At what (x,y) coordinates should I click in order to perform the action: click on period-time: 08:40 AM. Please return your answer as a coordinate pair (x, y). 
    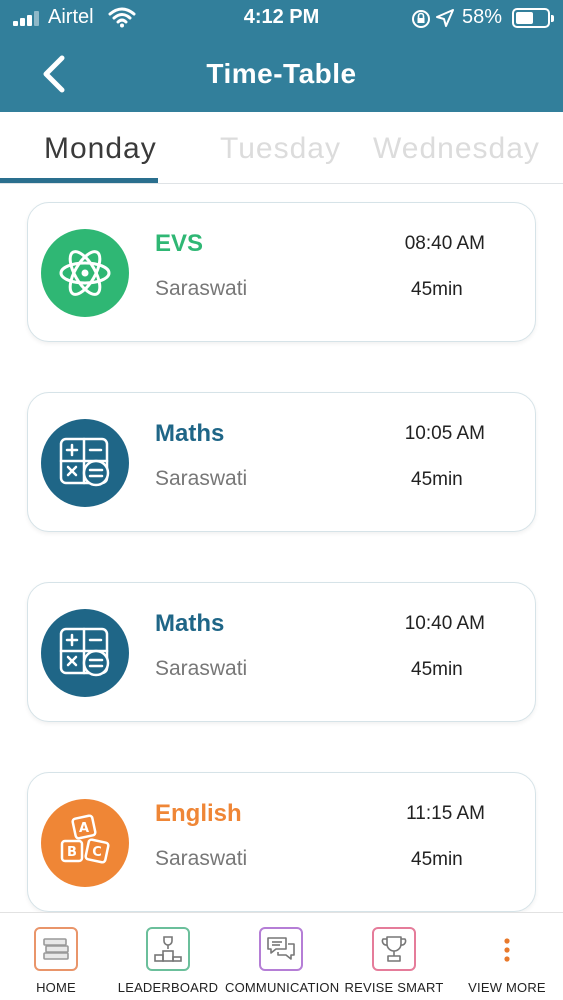
    Looking at the image, I should click on (444, 243).